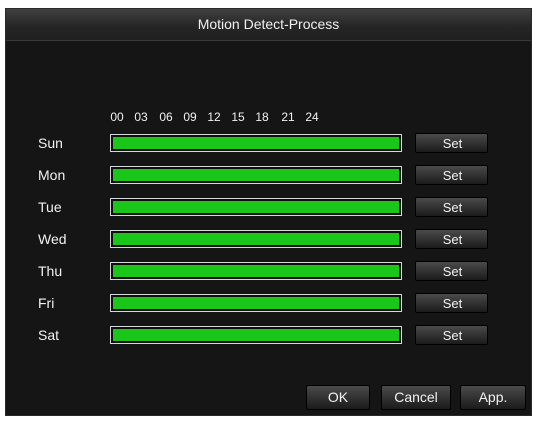 Image resolution: width=539 pixels, height=421 pixels. What do you see at coordinates (46, 303) in the screenshot?
I see `day-label-fri: Fri` at bounding box center [46, 303].